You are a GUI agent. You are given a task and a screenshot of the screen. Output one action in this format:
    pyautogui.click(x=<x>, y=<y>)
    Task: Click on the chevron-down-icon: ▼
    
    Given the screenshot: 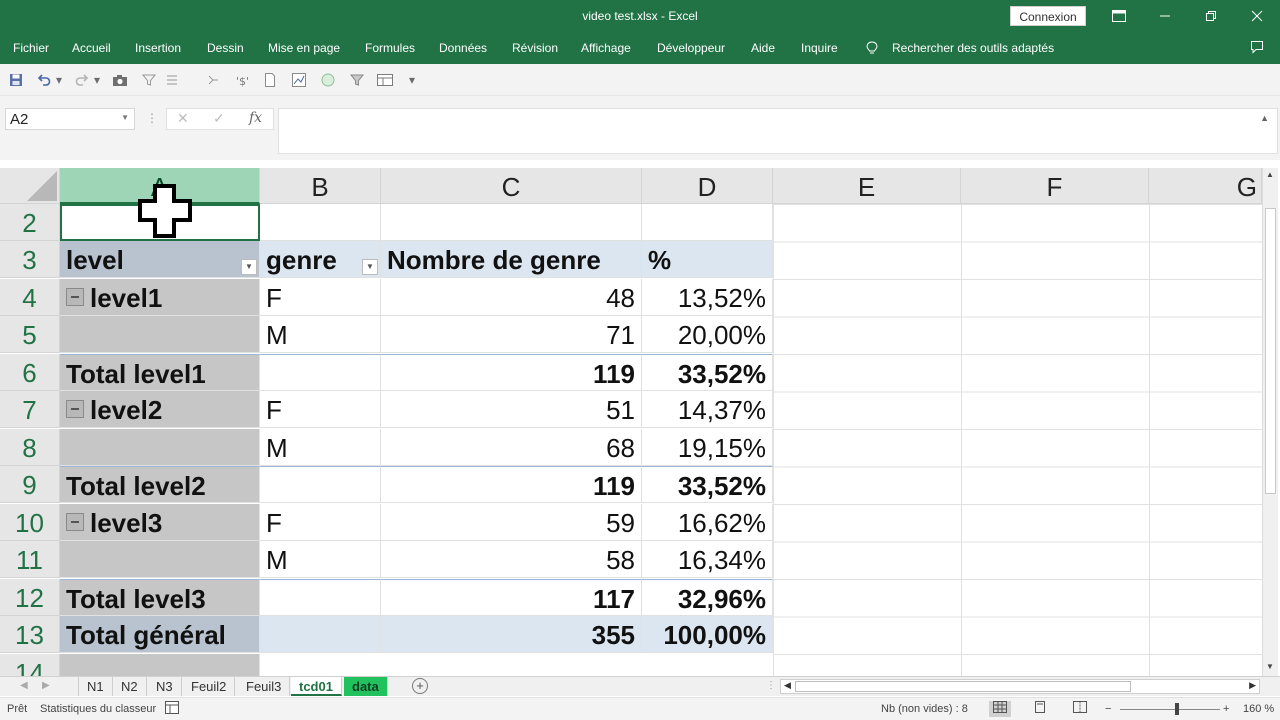 What is the action you would take?
    pyautogui.click(x=125, y=117)
    